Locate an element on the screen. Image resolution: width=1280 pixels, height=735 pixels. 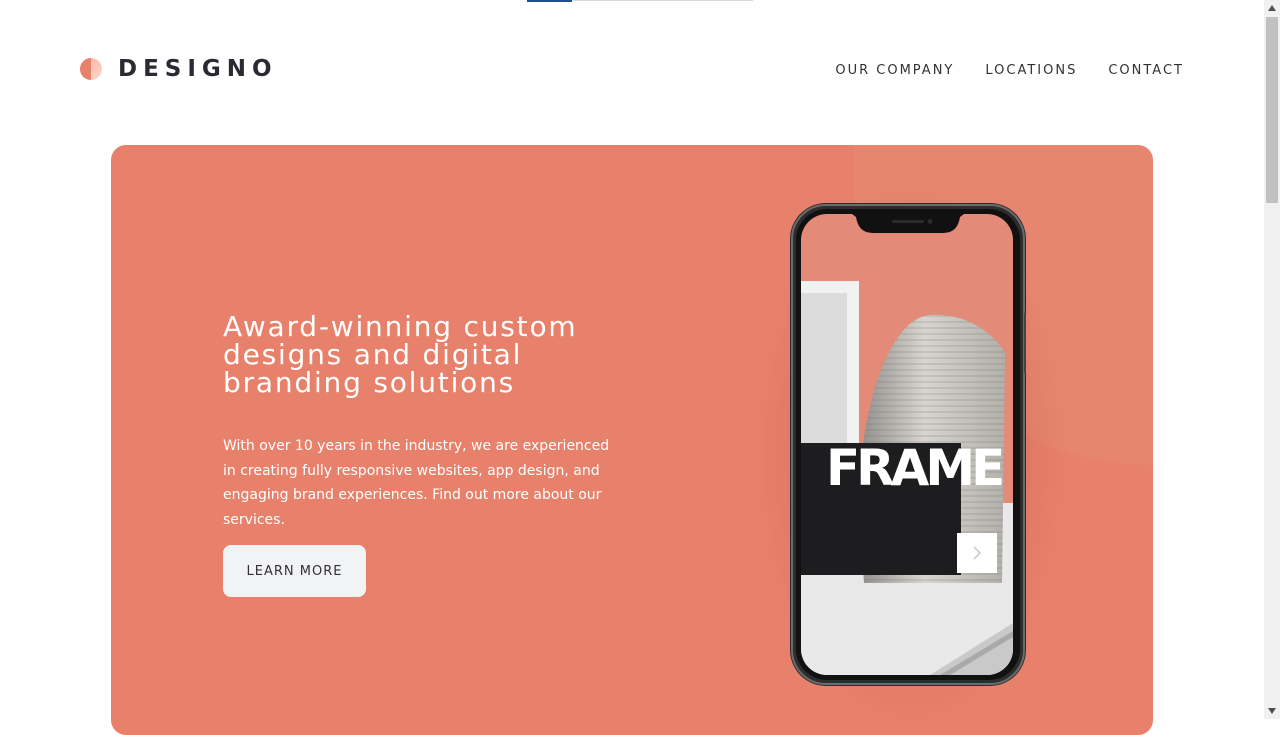
scrollbar-thumb is located at coordinates (1272, 110).